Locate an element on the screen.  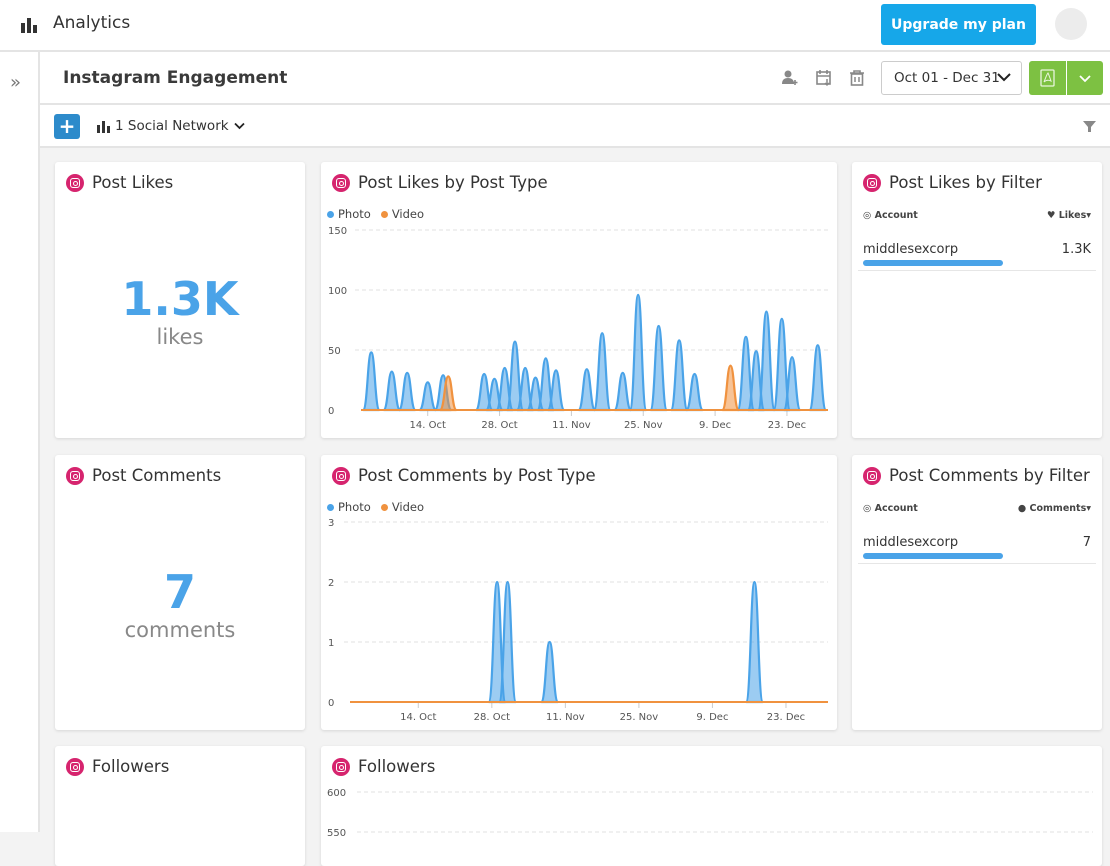
expand-sidebar-icon: » is located at coordinates (15, 82).